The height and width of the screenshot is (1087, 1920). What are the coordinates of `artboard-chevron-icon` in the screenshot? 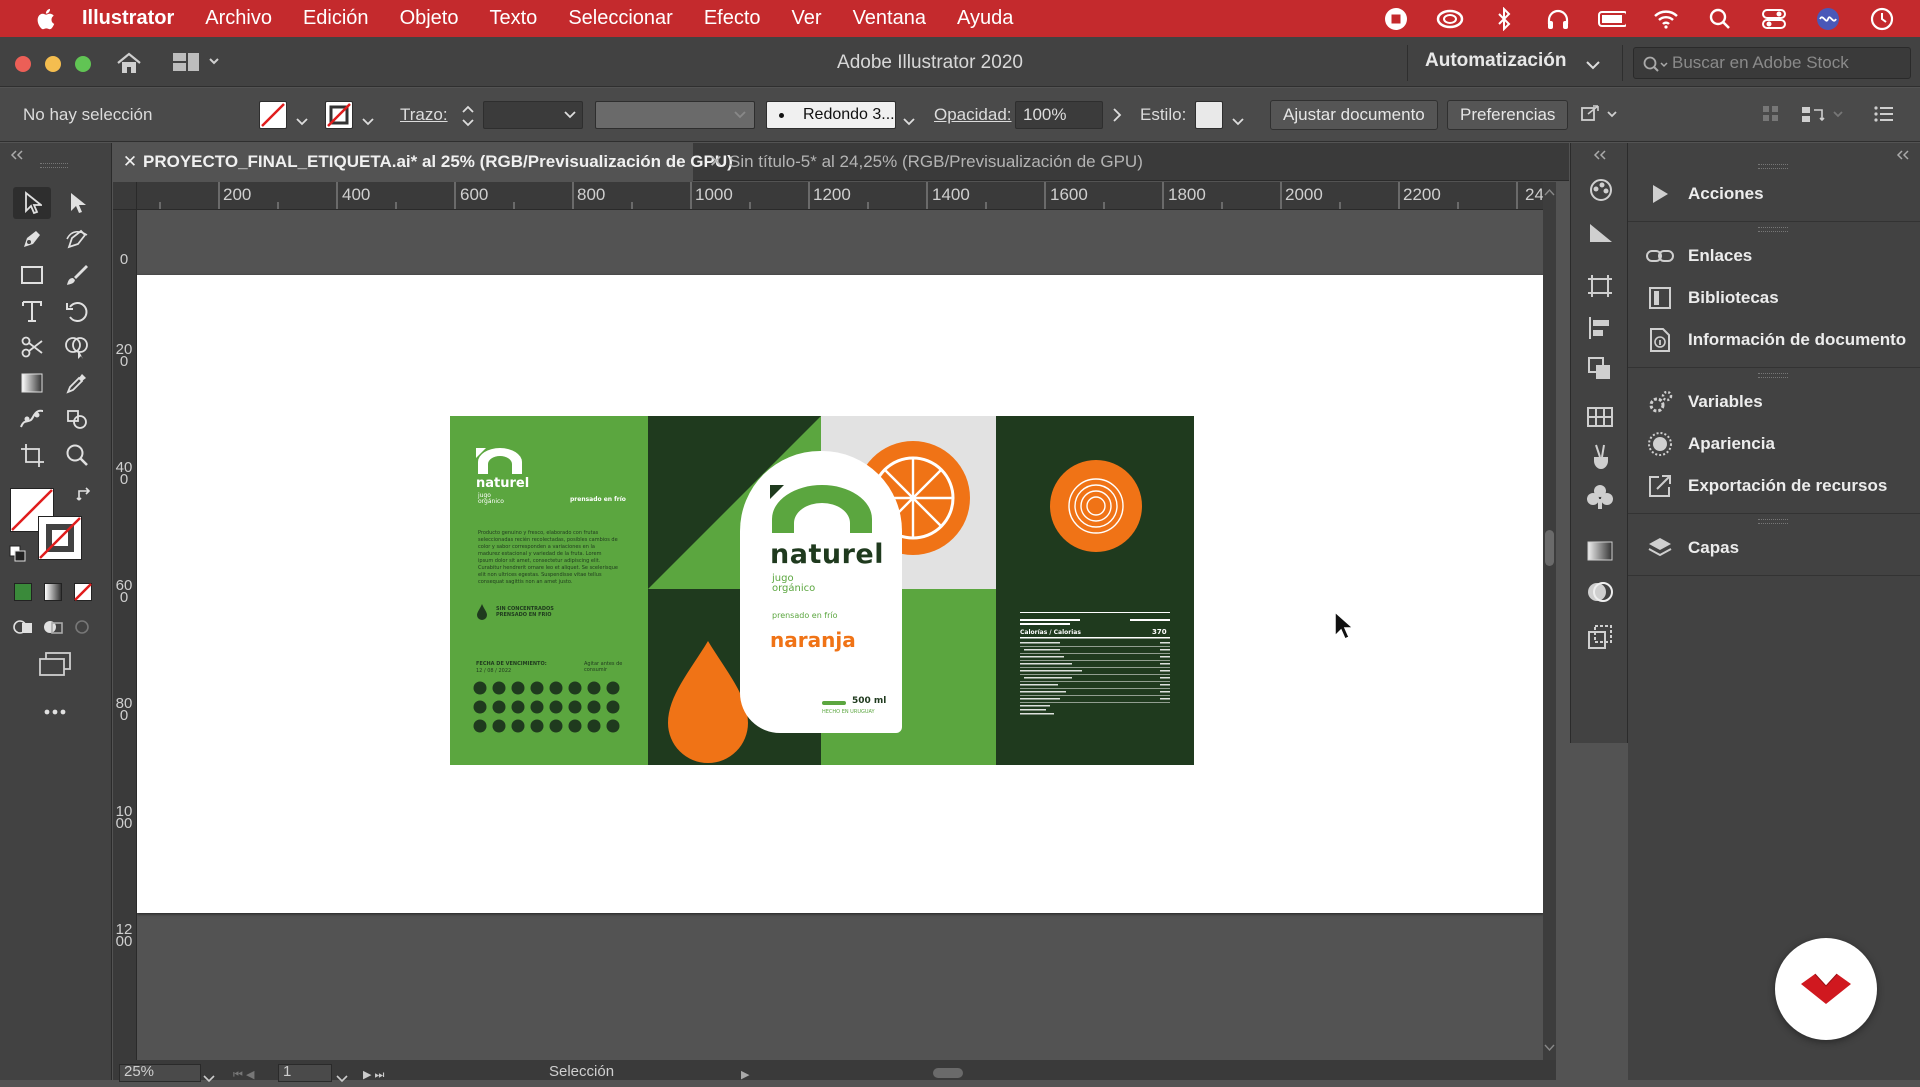 It's located at (342, 1078).